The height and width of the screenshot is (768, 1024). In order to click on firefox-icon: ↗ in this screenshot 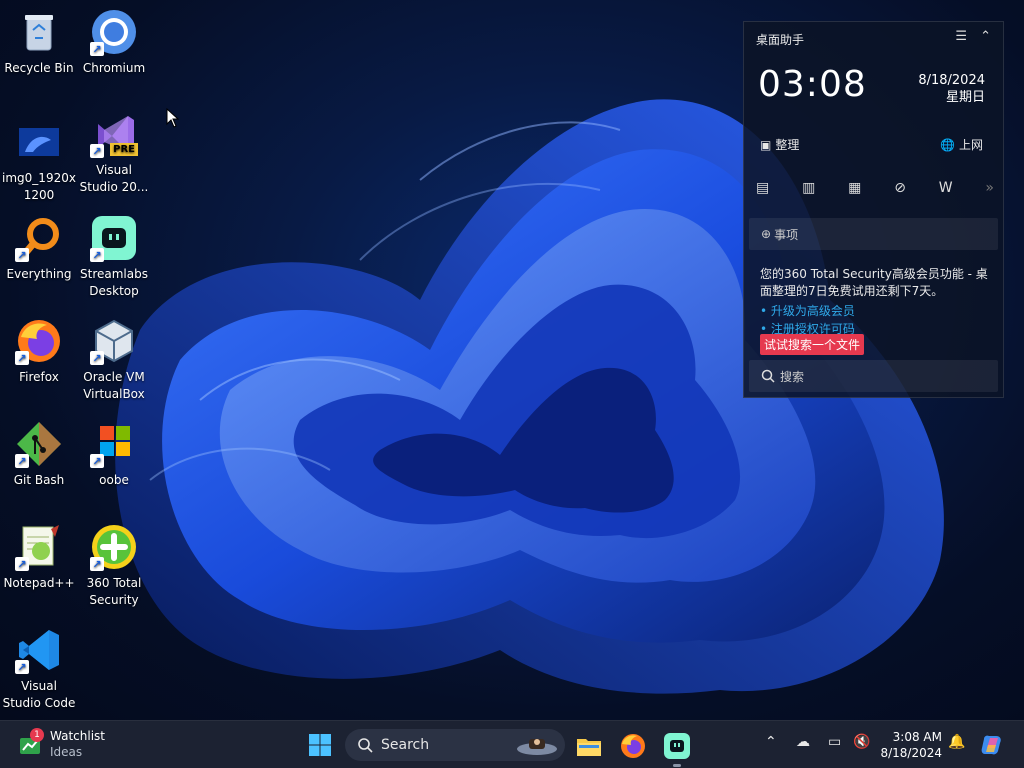, I will do `click(39, 341)`.